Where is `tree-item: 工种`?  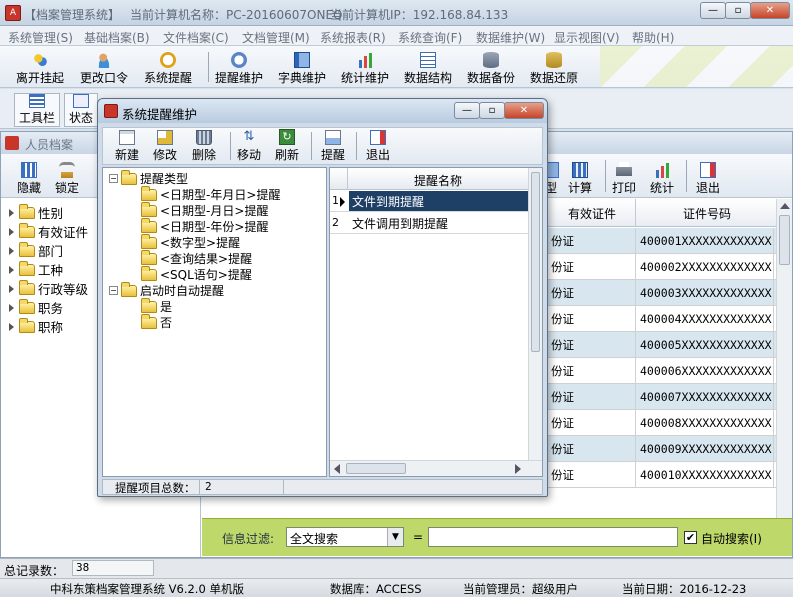 tree-item: 工种 is located at coordinates (36, 269).